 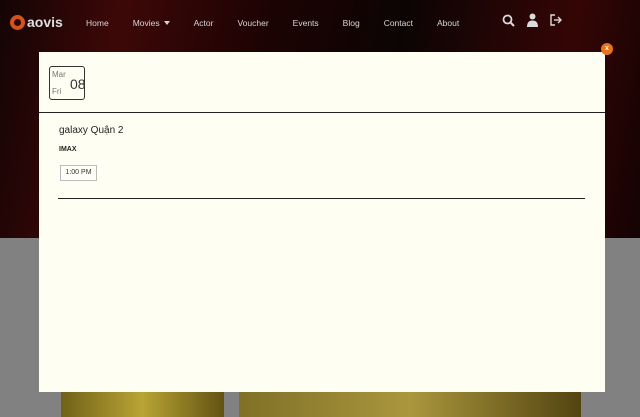 What do you see at coordinates (91, 130) in the screenshot?
I see `cinema-name: galaxy Quận 2` at bounding box center [91, 130].